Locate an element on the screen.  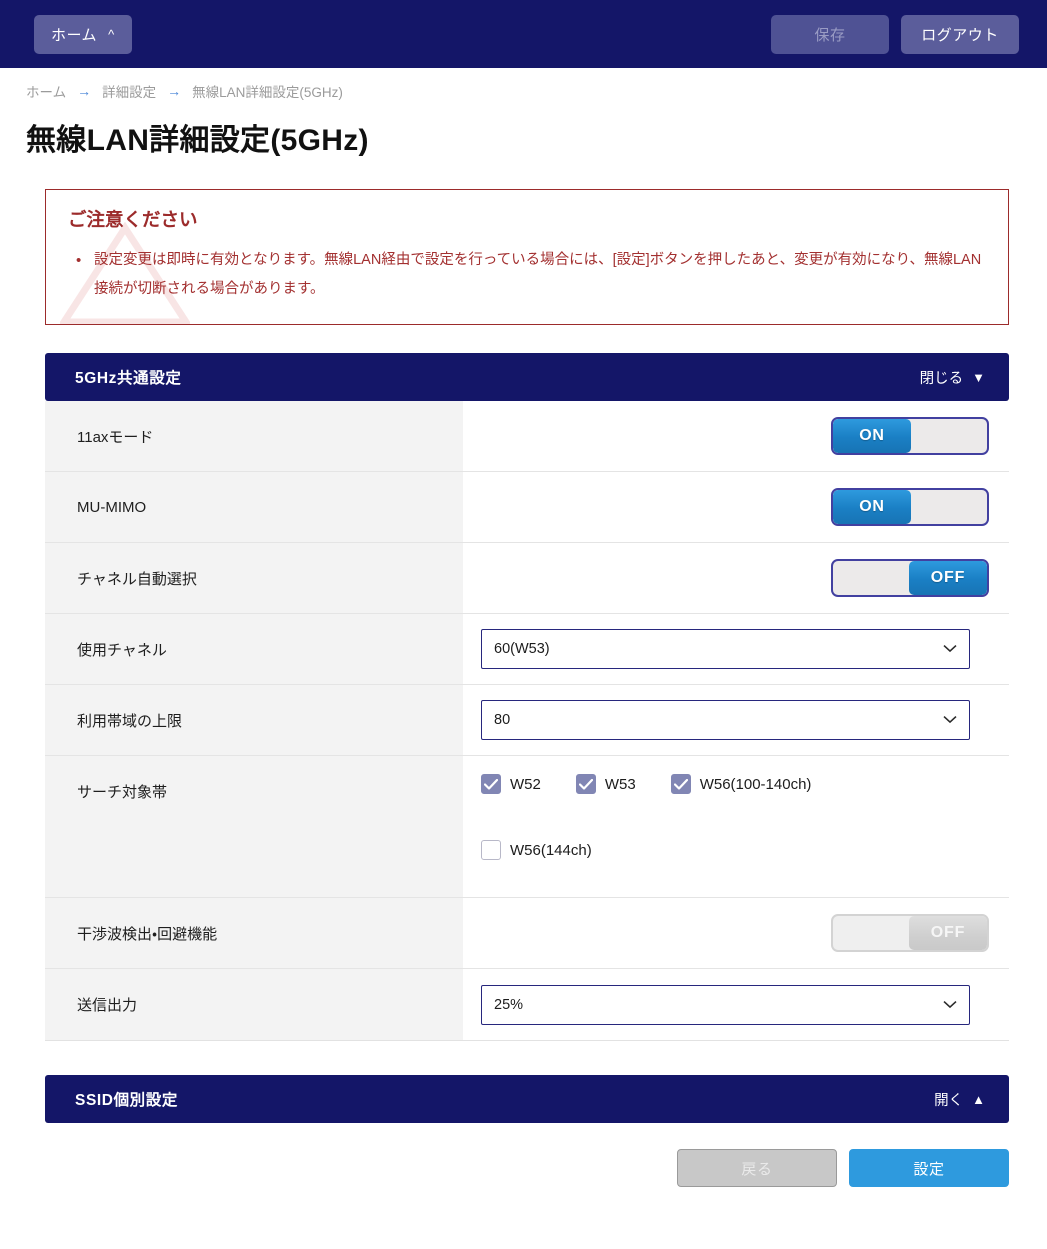
setting-row-interference-avoidance: 干渉波検出・回避機能 OFF is located at coordinates (527, 933).